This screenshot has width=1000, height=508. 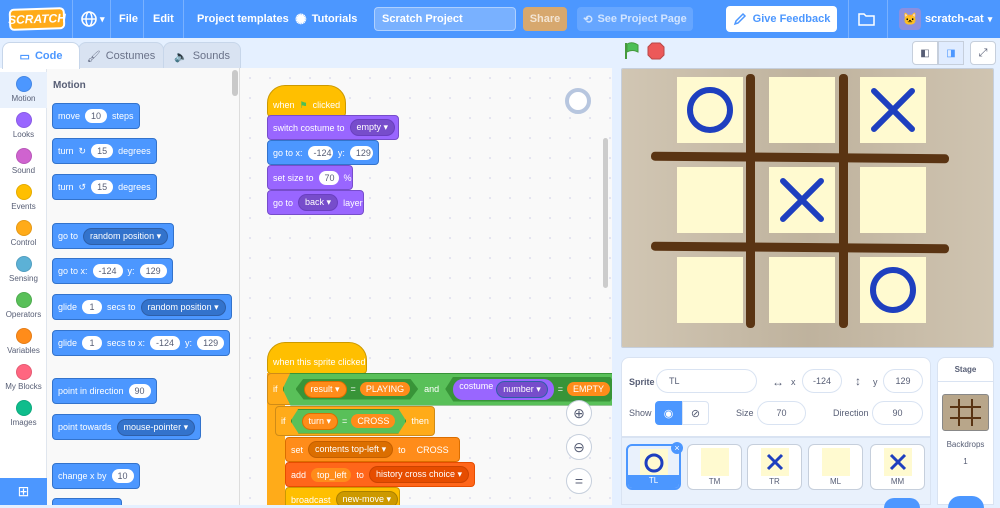 I want to click on file-menu: File, so click(x=128, y=19).